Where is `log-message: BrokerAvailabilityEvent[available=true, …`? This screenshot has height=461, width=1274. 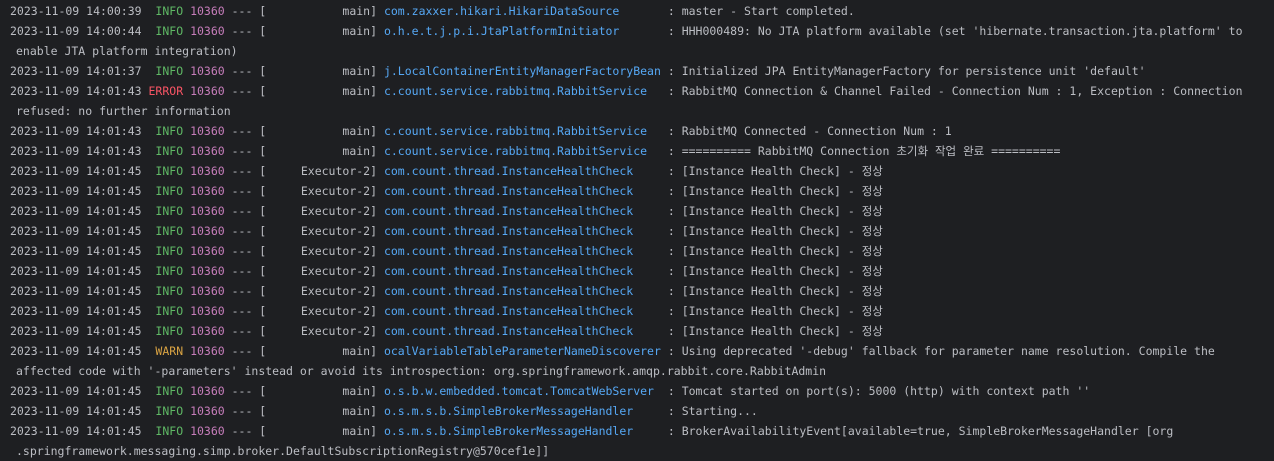
log-message: BrokerAvailabilityEvent[available=true, … is located at coordinates (927, 431).